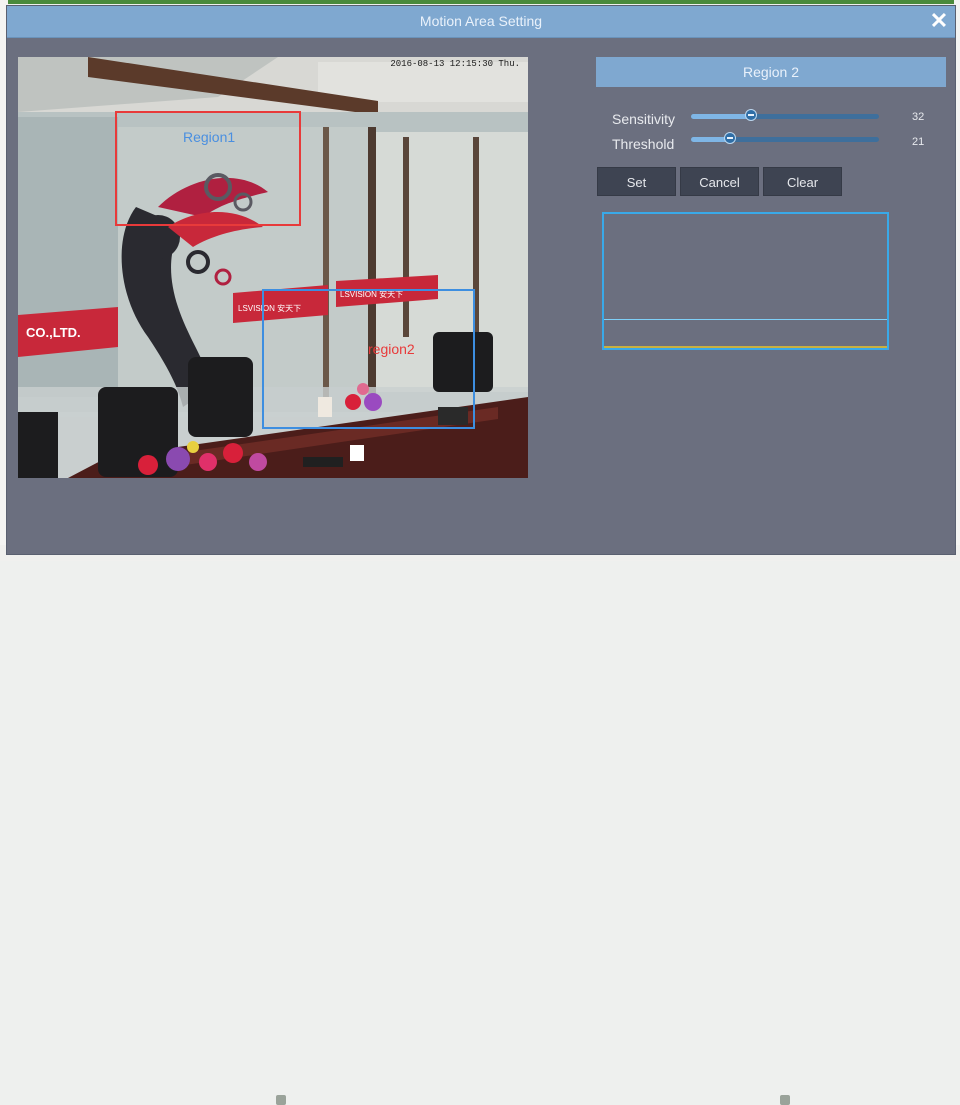 The image size is (960, 1105). I want to click on dialog-title: Motion Area Setting, so click(481, 21).